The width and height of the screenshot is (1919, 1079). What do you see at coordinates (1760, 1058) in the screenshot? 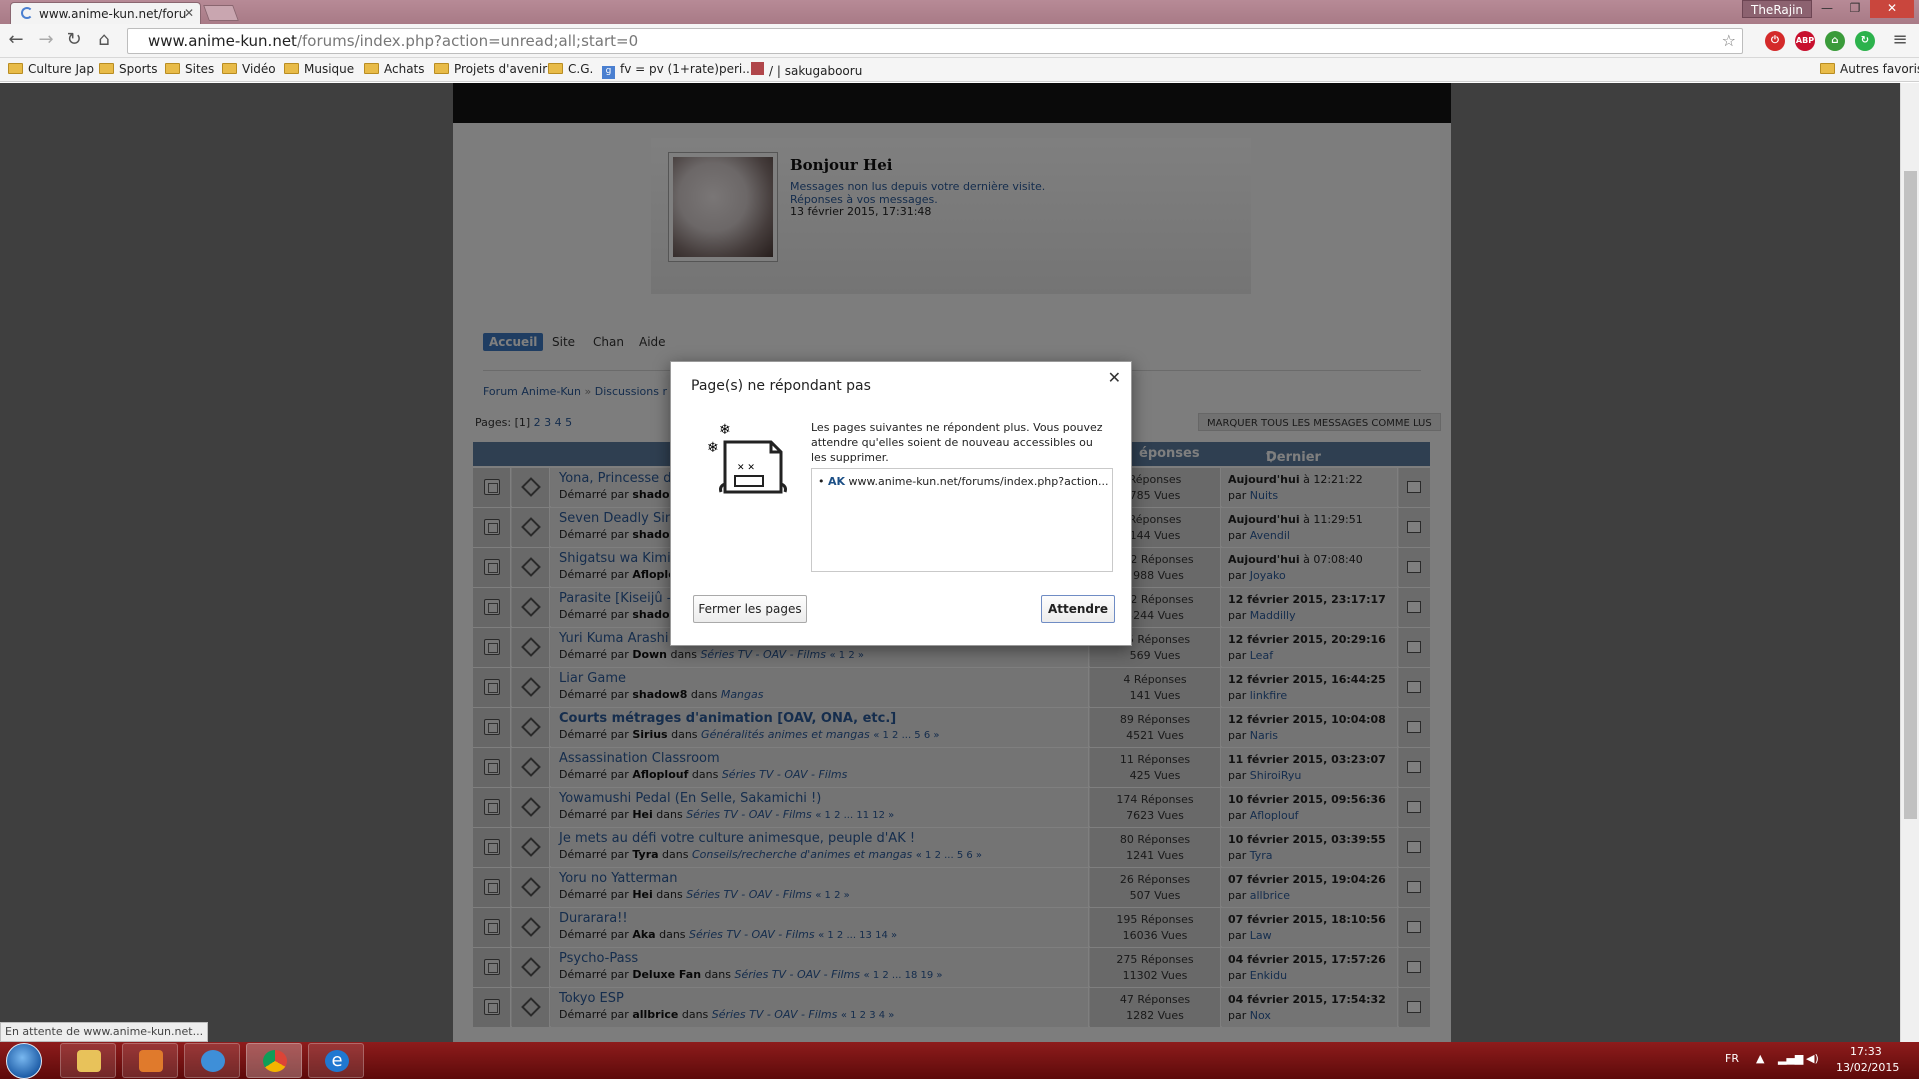
I see `show-hidden-icons-icon: ▲` at bounding box center [1760, 1058].